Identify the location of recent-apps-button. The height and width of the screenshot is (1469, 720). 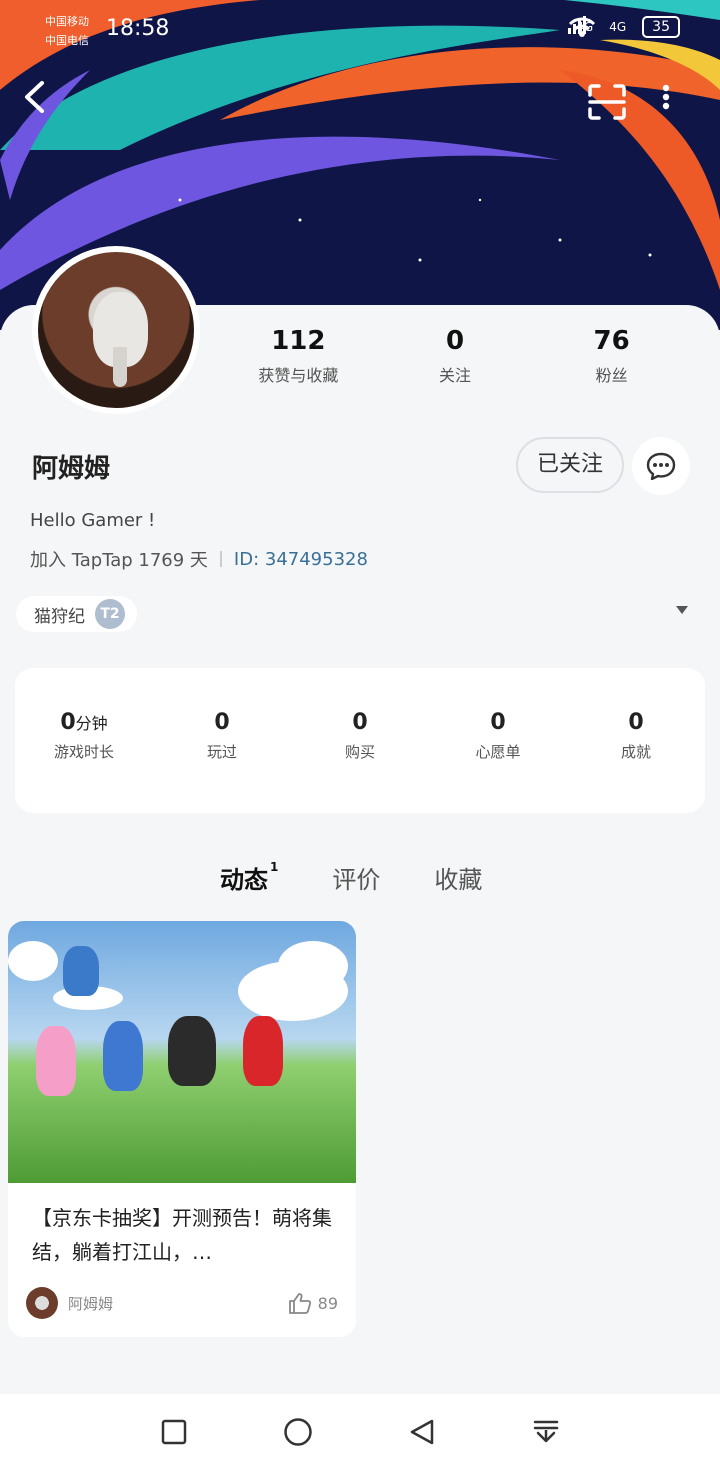
(174, 1432).